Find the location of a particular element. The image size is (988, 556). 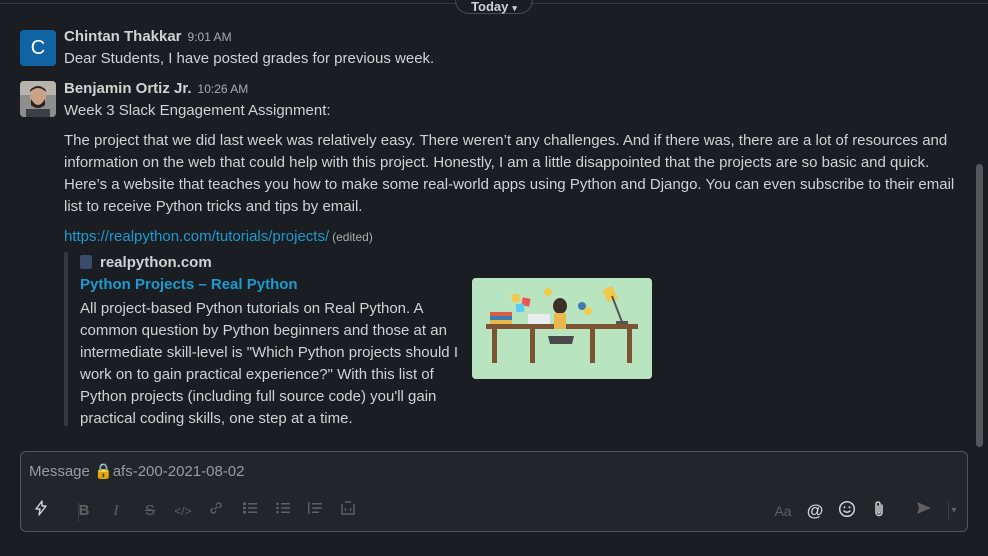

unfurl-thumbnail is located at coordinates (562, 328).